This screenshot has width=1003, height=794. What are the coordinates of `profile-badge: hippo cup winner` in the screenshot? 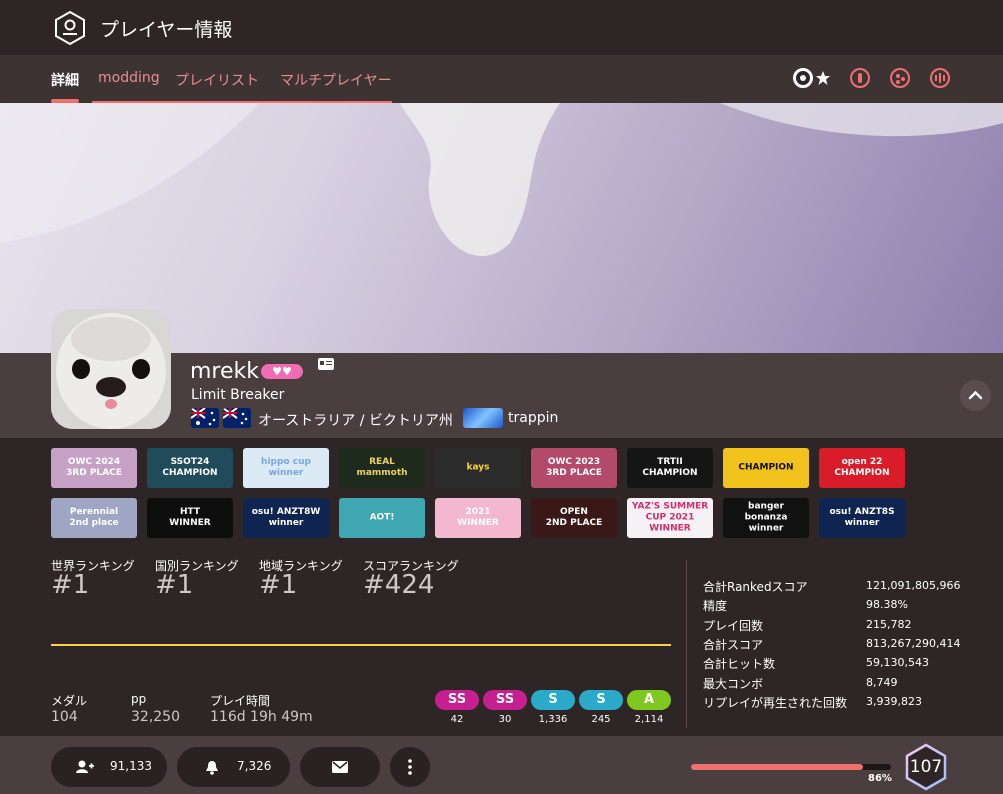 It's located at (286, 468).